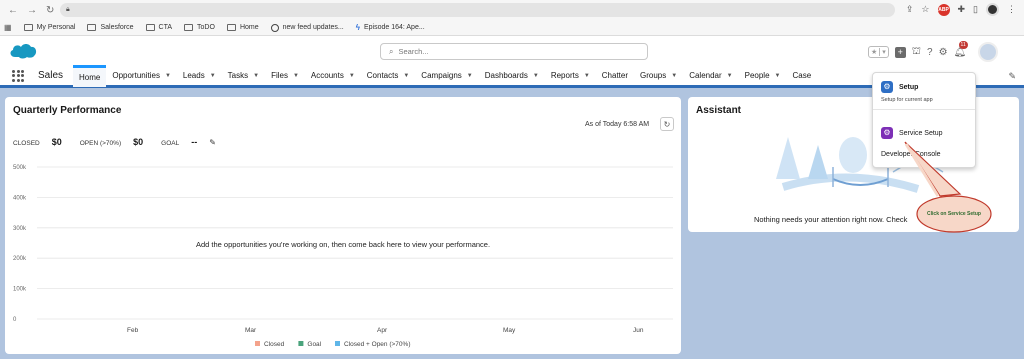  Describe the element at coordinates (285, 76) in the screenshot. I see `tab-files: Files ▼` at that location.